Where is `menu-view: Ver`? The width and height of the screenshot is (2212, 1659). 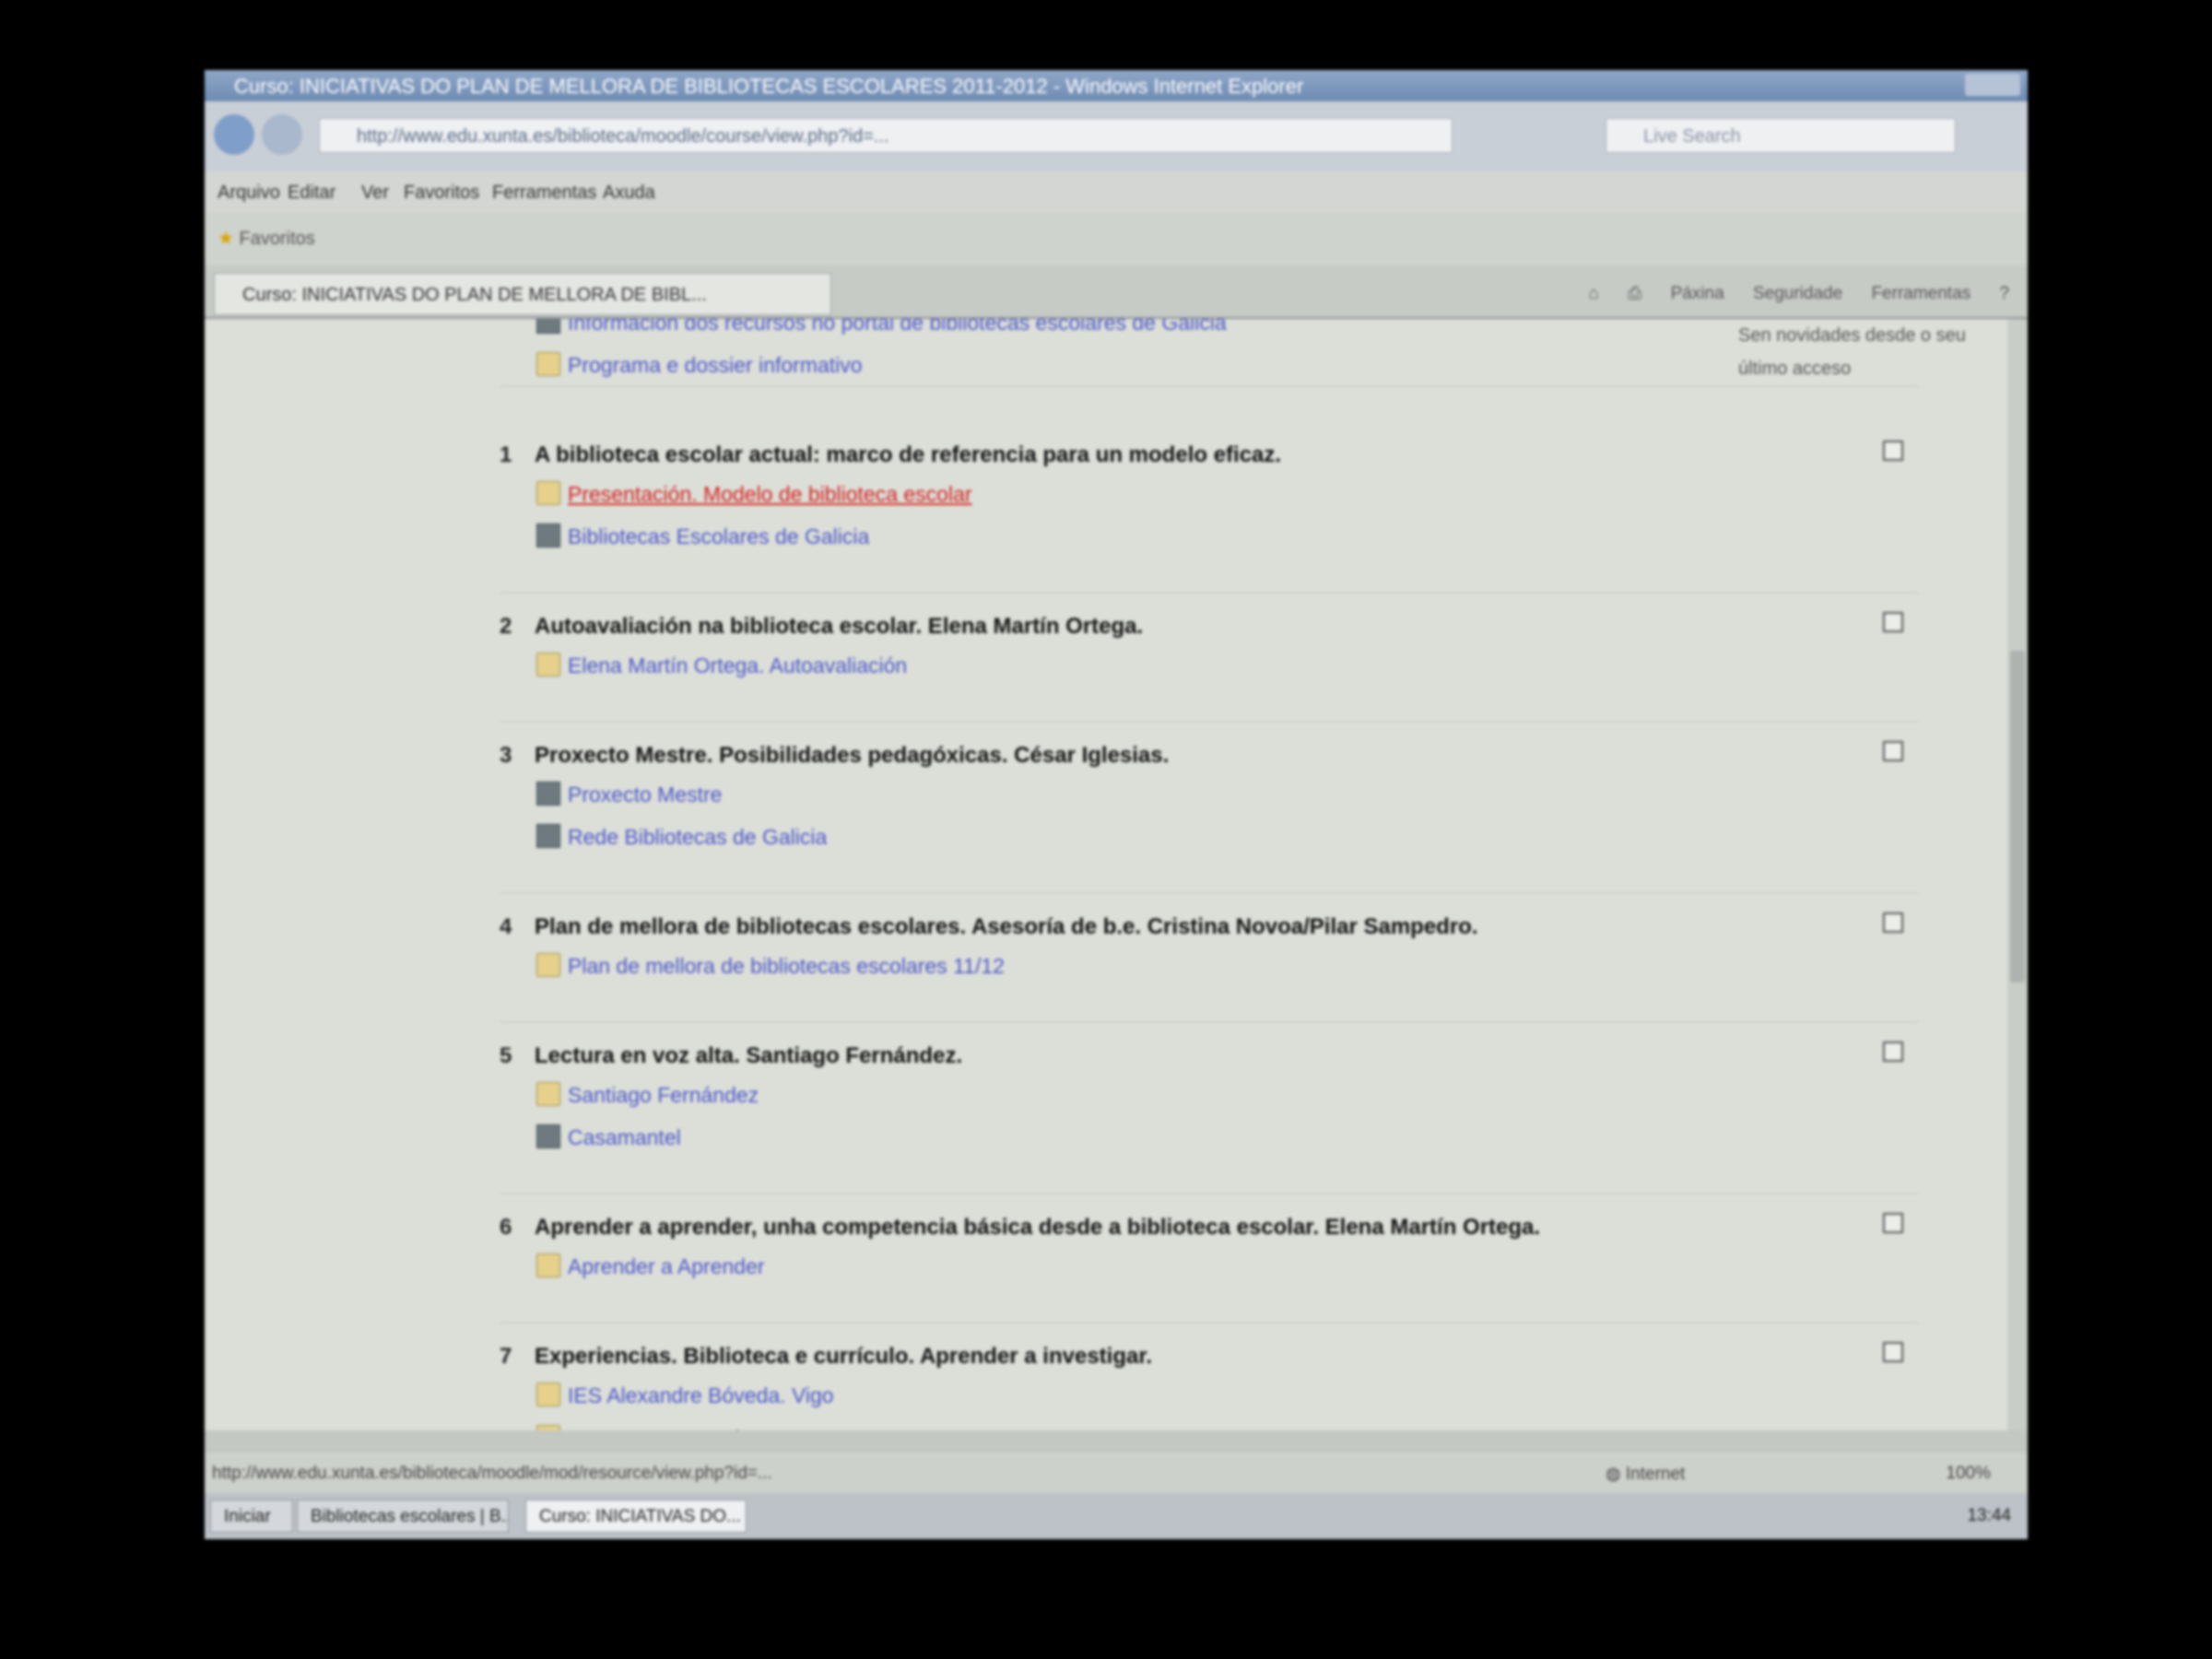
menu-view: Ver is located at coordinates (375, 193).